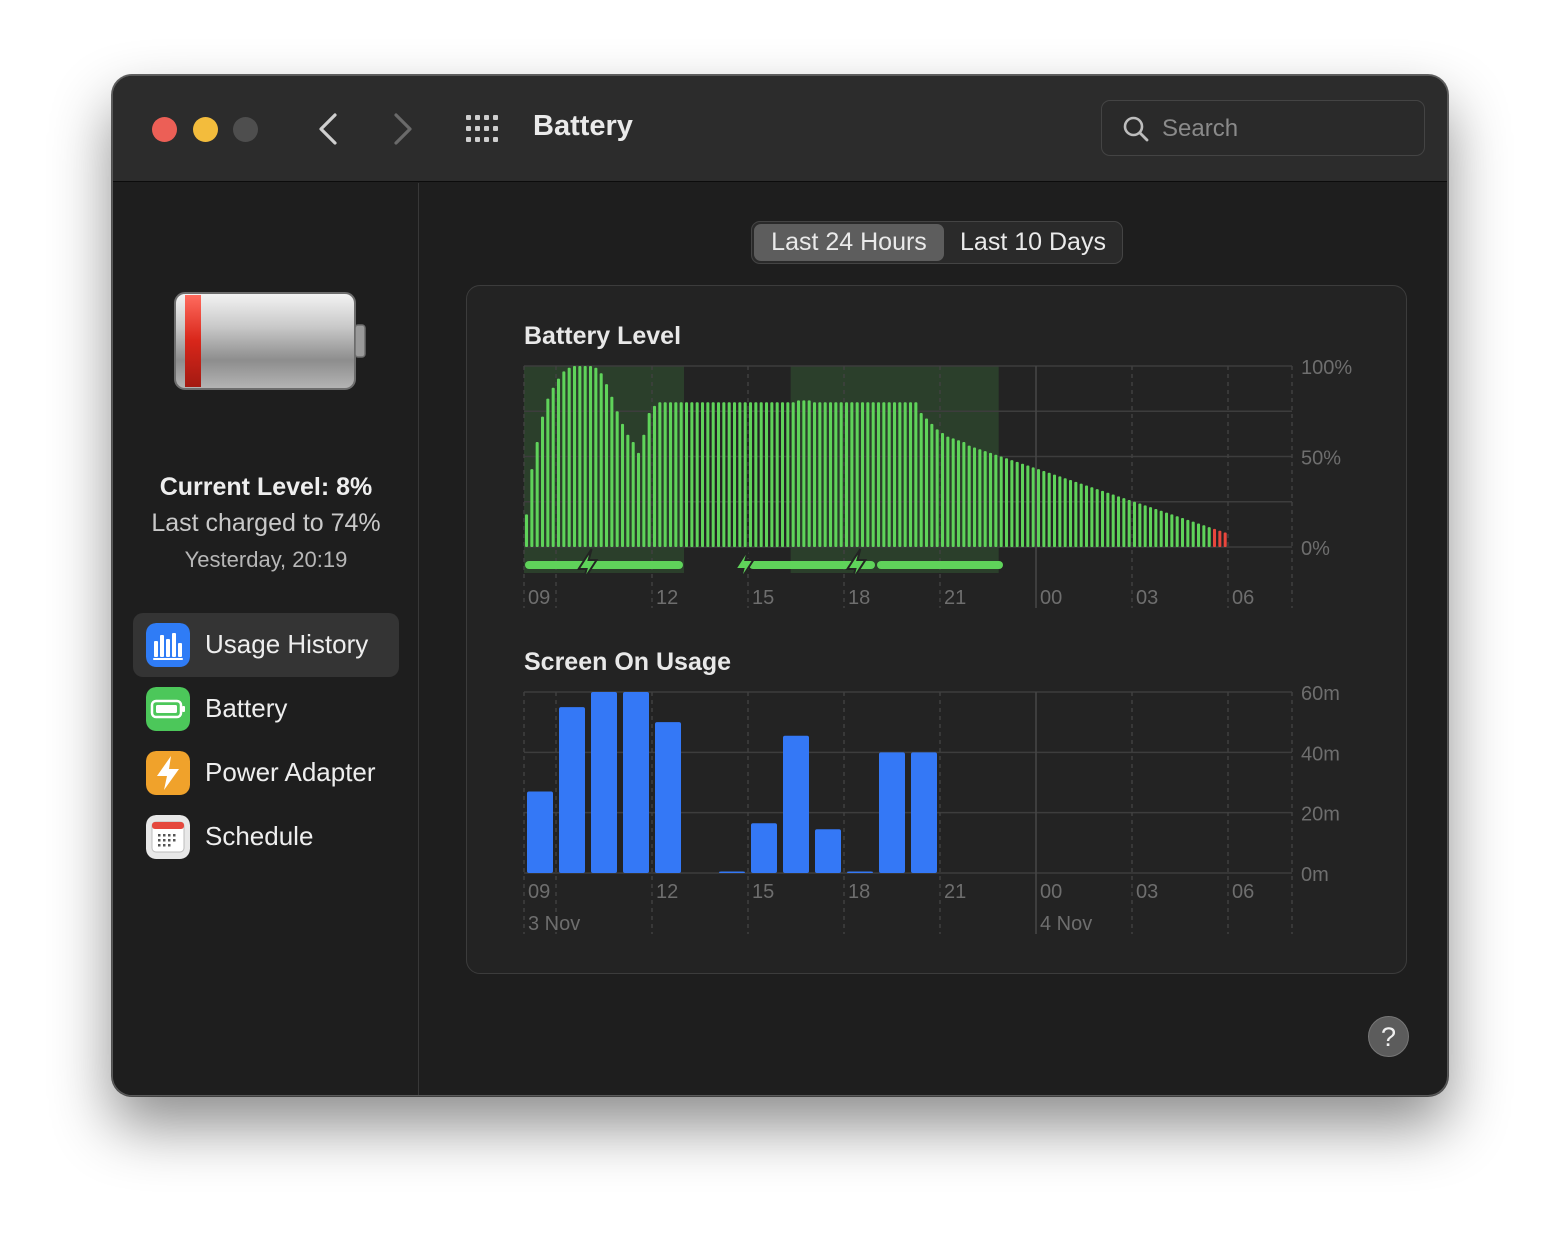 This screenshot has height=1244, width=1560. What do you see at coordinates (955, 598) in the screenshot?
I see `battery-x-tick-label: 21` at bounding box center [955, 598].